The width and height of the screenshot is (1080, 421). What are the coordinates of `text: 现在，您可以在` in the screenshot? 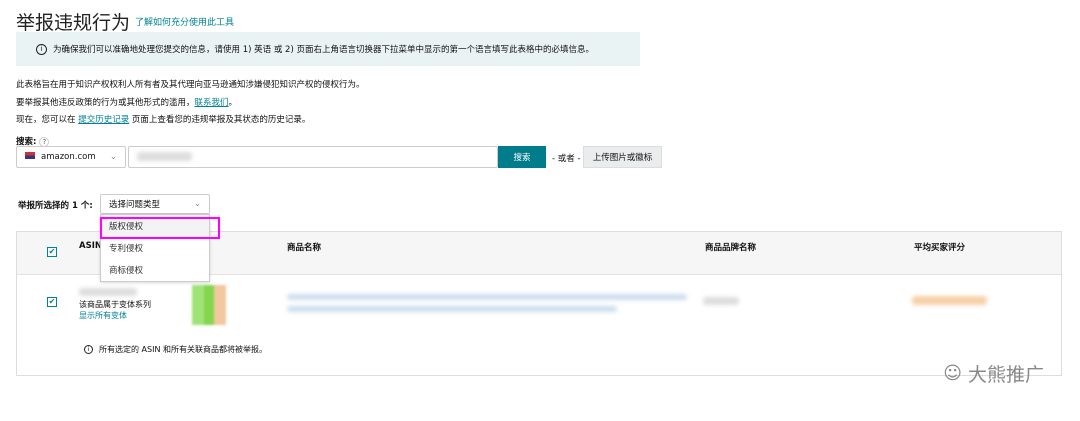 It's located at (47, 120).